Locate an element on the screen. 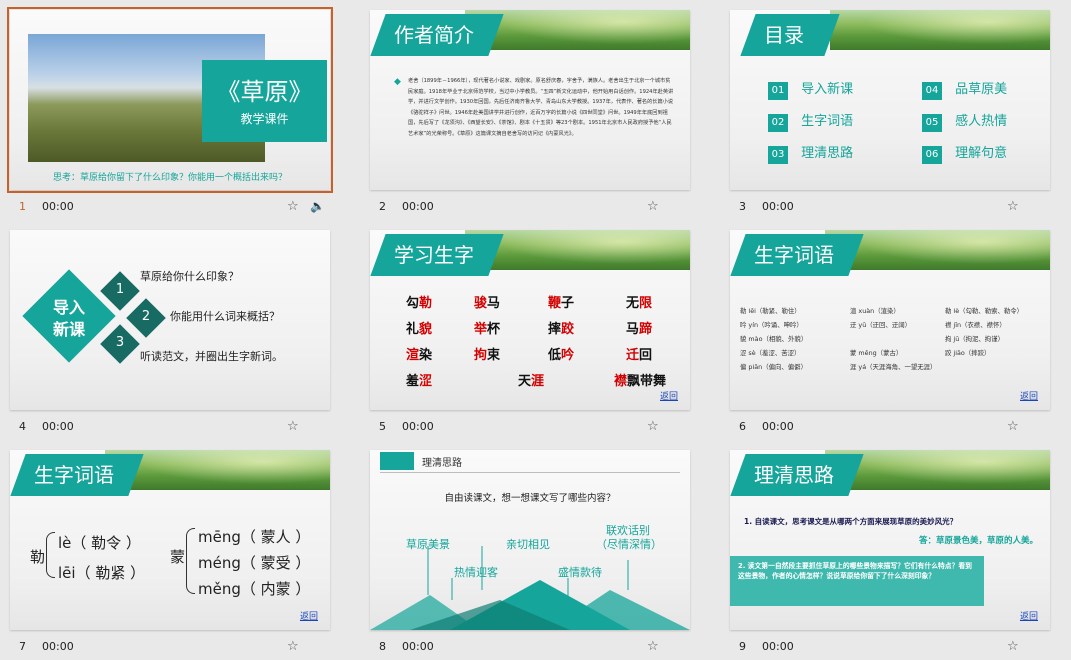  question-3: 听读范文，并圈出生字新词。 is located at coordinates (211, 356).